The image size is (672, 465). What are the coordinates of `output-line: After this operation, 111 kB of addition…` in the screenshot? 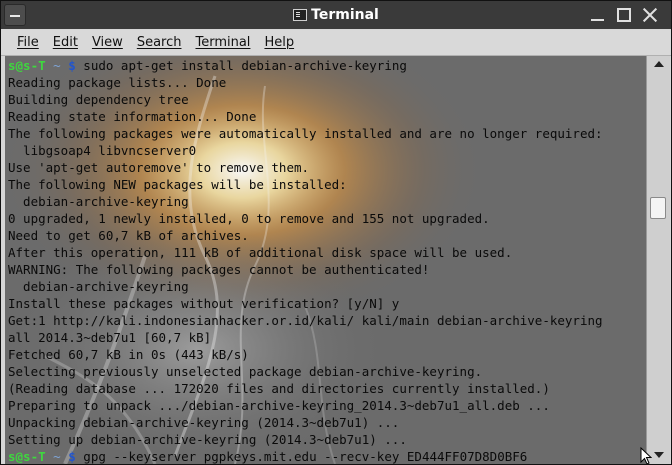 It's located at (260, 252).